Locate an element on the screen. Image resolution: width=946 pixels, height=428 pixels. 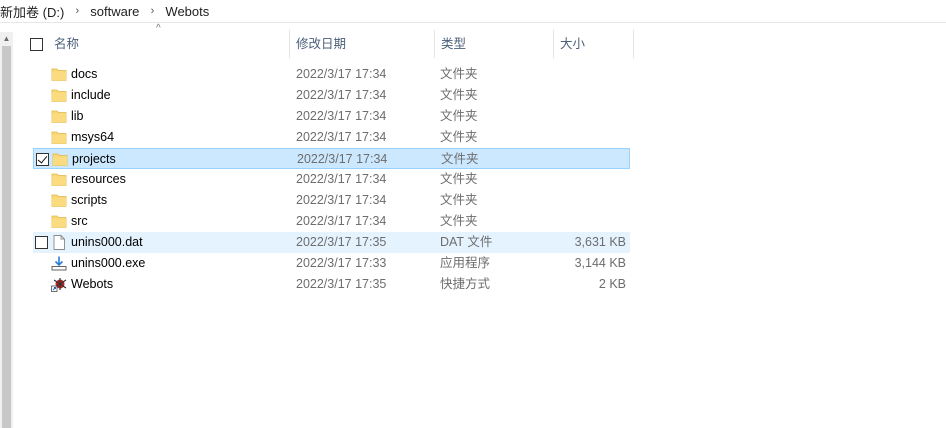
file-row: include 2022/3/17 17:34 文件夹 is located at coordinates (331, 95).